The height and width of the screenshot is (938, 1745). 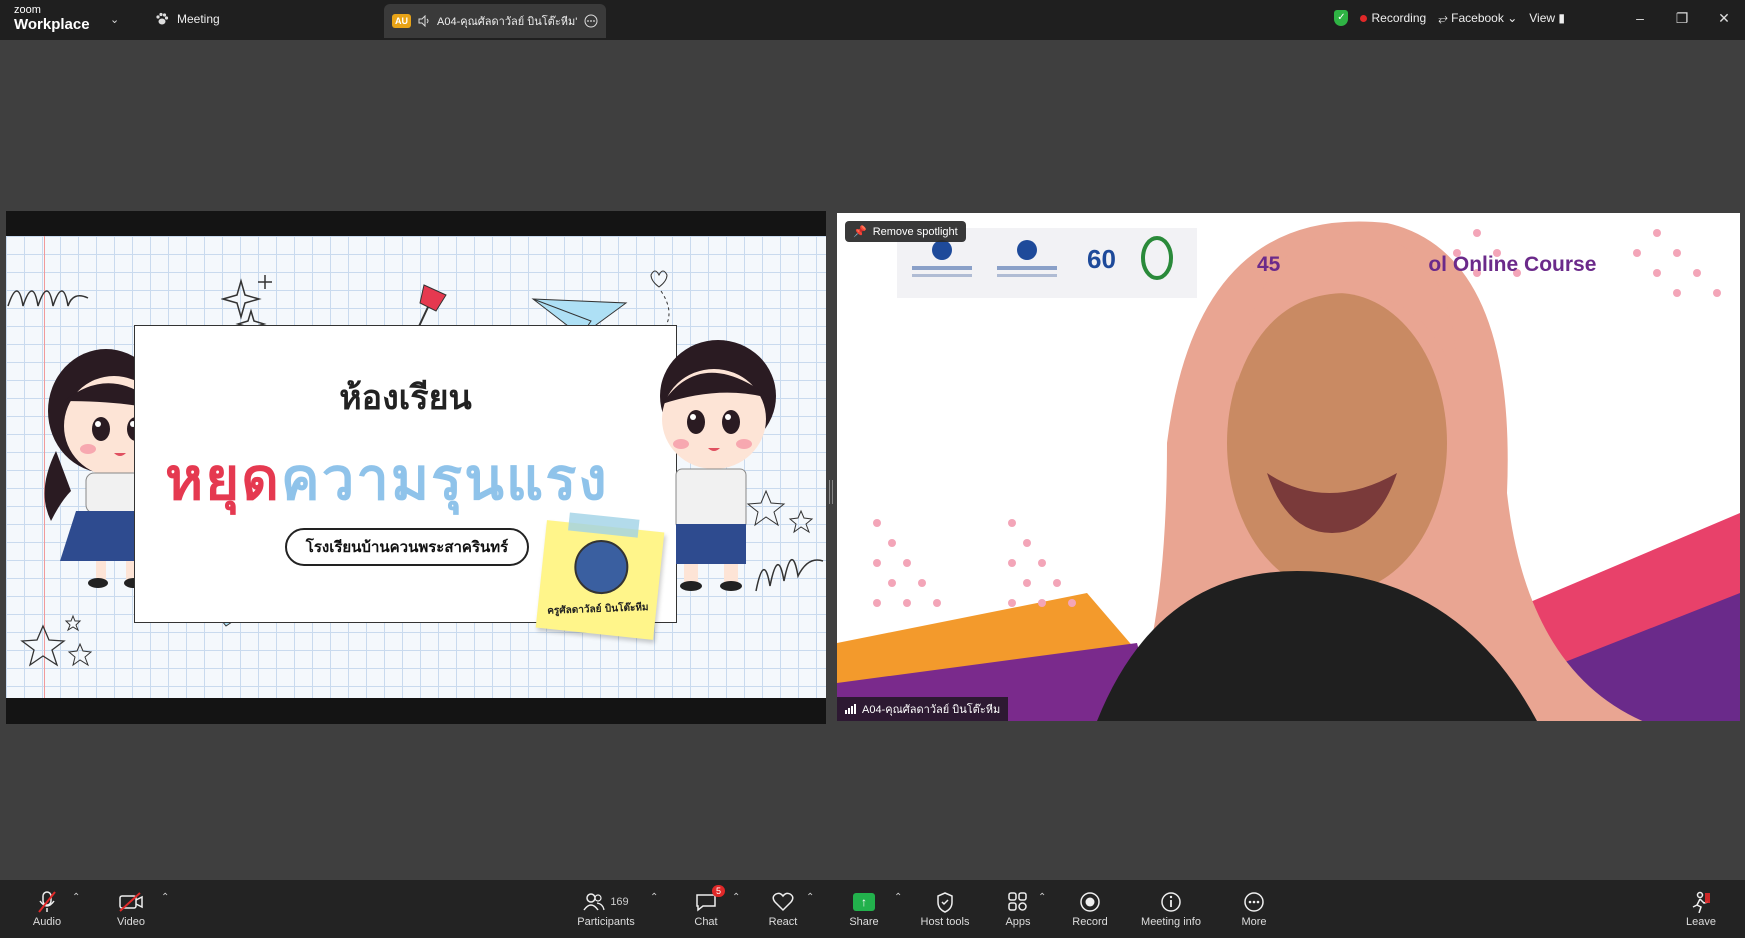 What do you see at coordinates (1101, 259) in the screenshot?
I see `svg-text: 60` at bounding box center [1101, 259].